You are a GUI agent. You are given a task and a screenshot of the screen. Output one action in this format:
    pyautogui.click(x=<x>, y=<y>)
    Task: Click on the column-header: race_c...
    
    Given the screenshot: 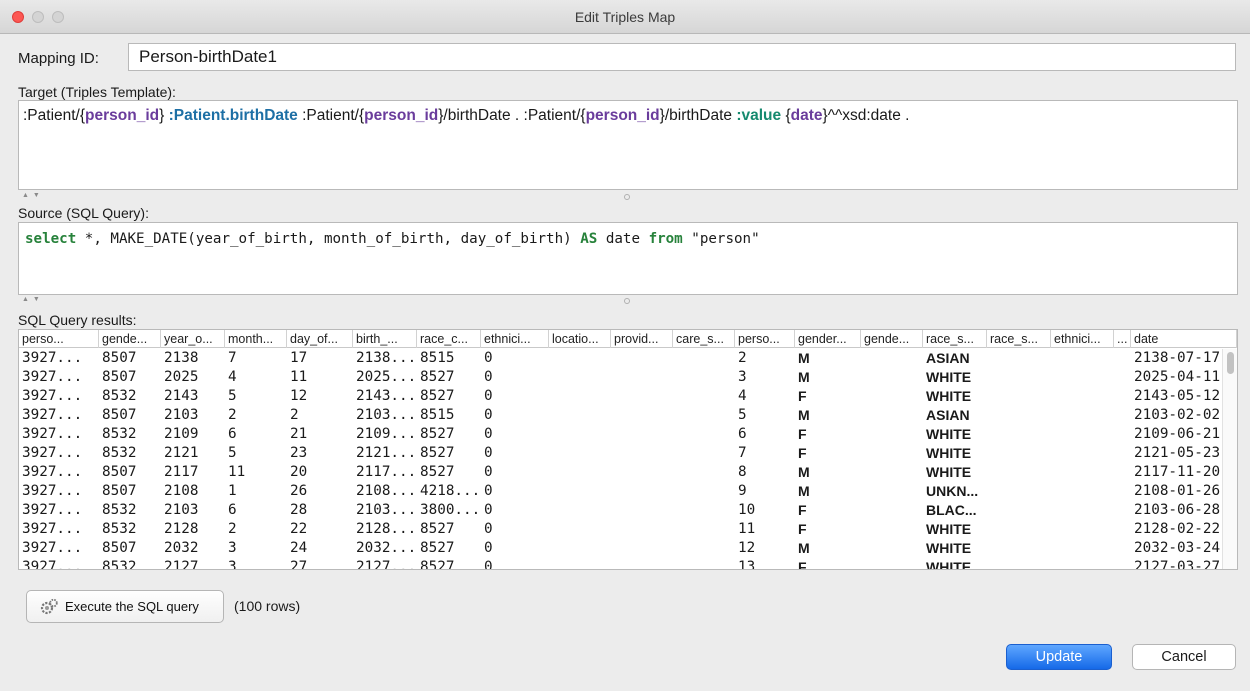 What is the action you would take?
    pyautogui.click(x=449, y=339)
    